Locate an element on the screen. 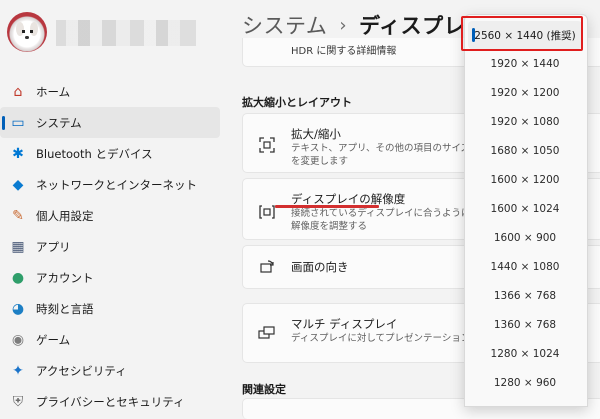 Image resolution: width=600 pixels, height=419 pixels. sidebar-item-label: アクセシビリティ is located at coordinates (81, 370).